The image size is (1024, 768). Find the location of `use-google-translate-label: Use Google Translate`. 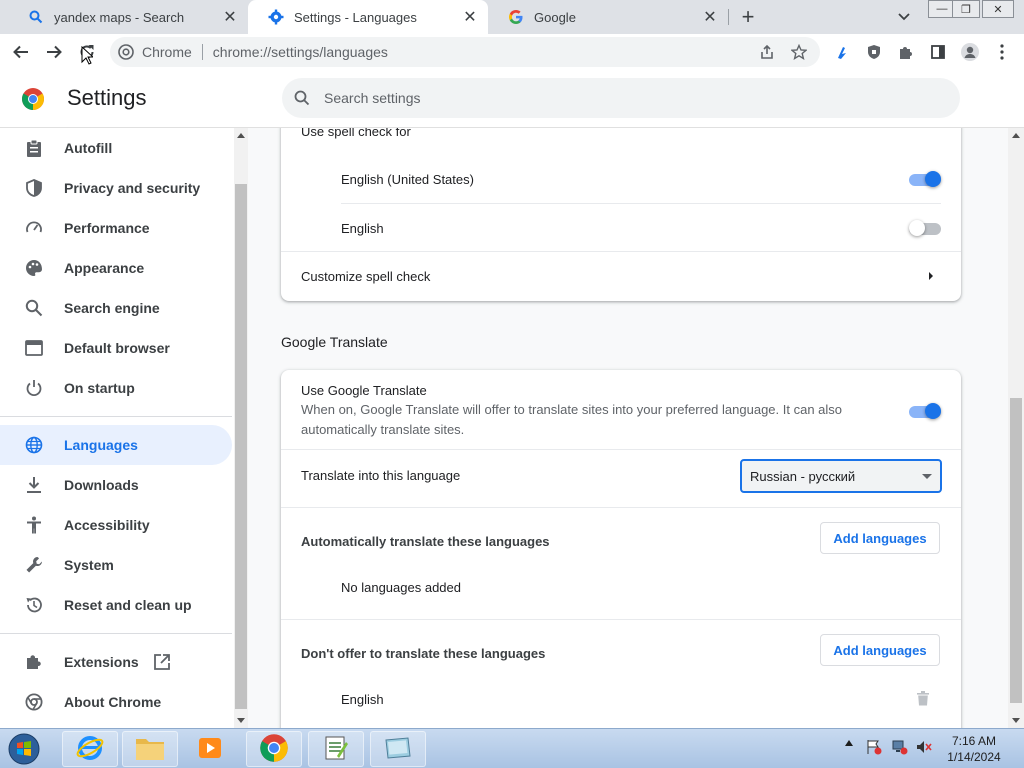

use-google-translate-label: Use Google Translate is located at coordinates (364, 390).